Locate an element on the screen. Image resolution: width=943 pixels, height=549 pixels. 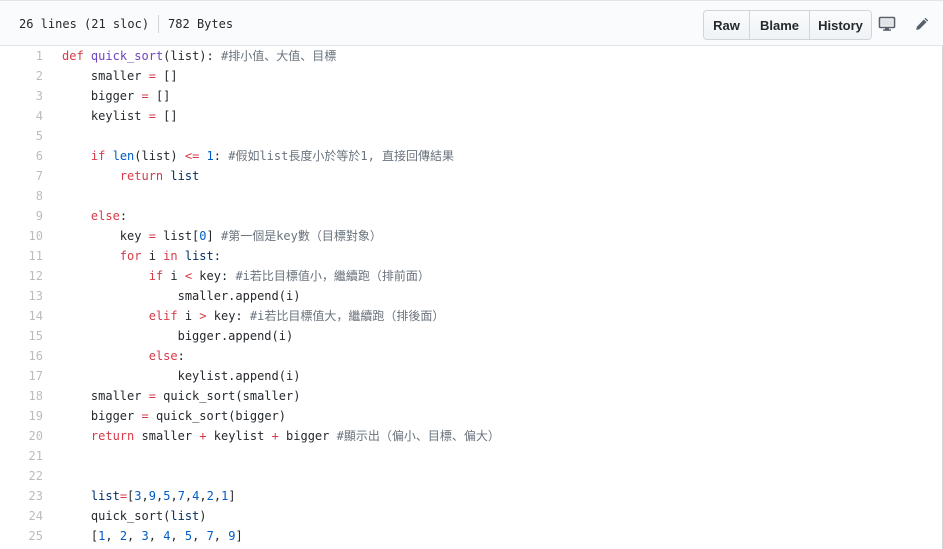
code-token: > is located at coordinates (203, 316).